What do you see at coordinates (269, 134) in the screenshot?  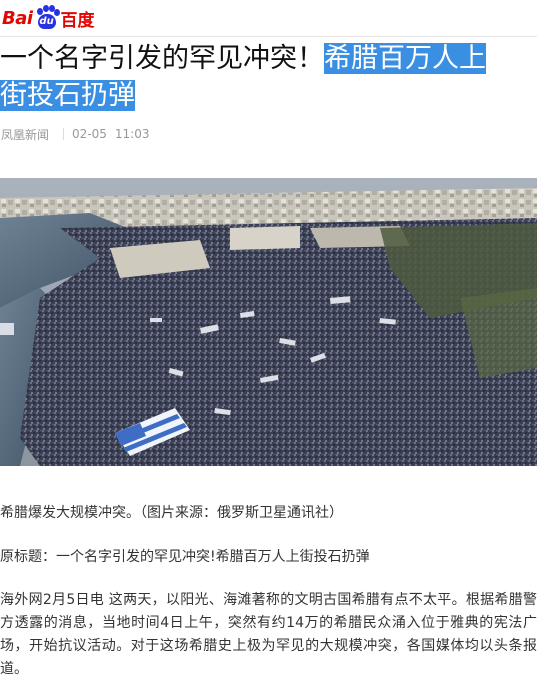 I see `article-meta: 凤凰新闻 02-05 11:03` at bounding box center [269, 134].